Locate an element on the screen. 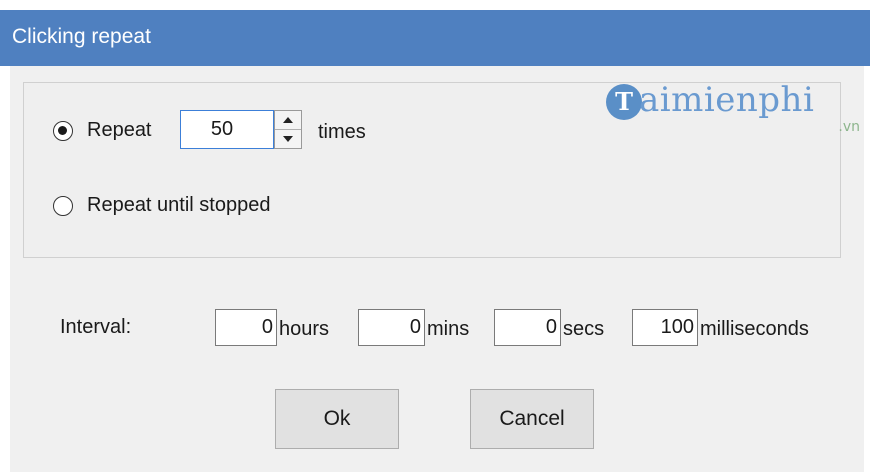  watermark-logo: T aimienphi .vn is located at coordinates (733, 110).